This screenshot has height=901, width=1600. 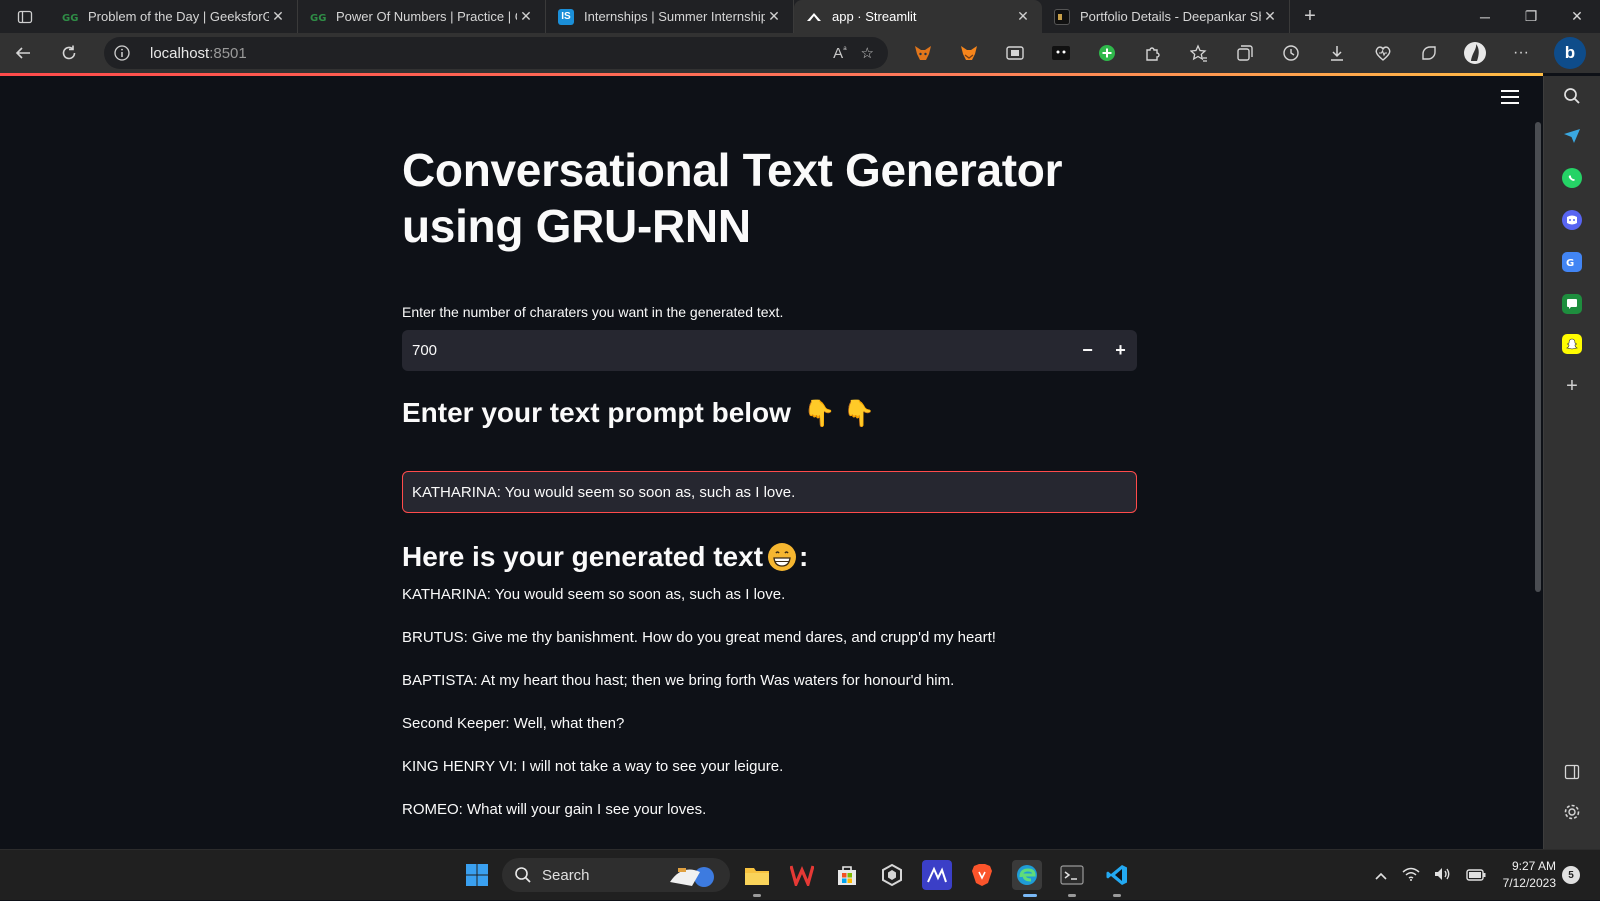 I want to click on picture-in-picture-icon, so click(x=1015, y=53).